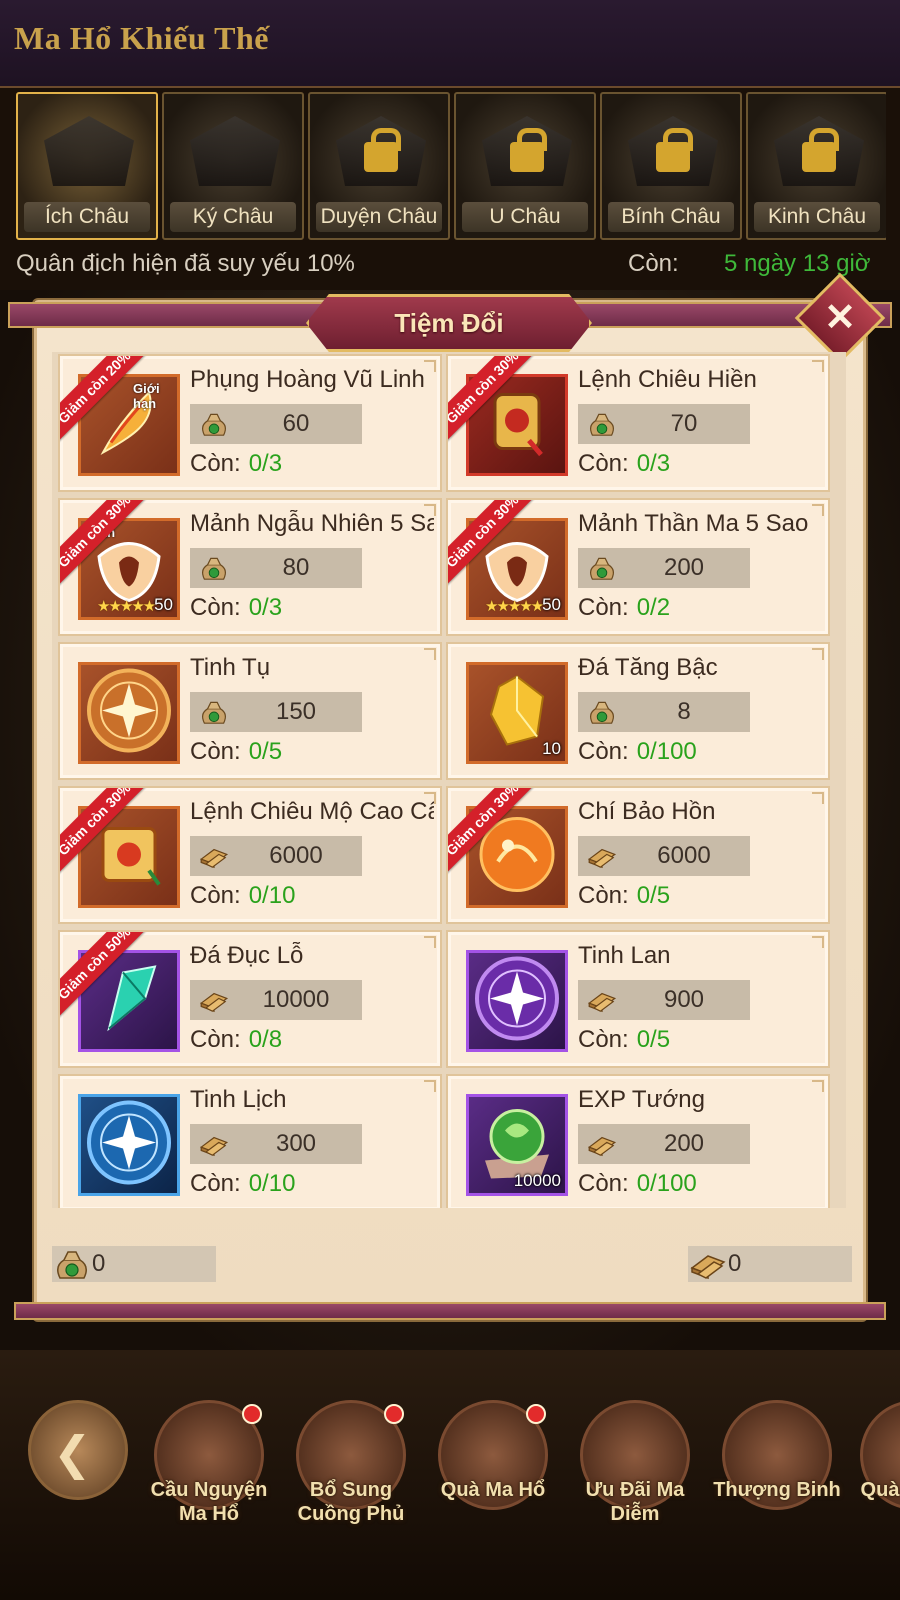  I want to click on remaining-stock: Còn: 0/2, so click(624, 608).